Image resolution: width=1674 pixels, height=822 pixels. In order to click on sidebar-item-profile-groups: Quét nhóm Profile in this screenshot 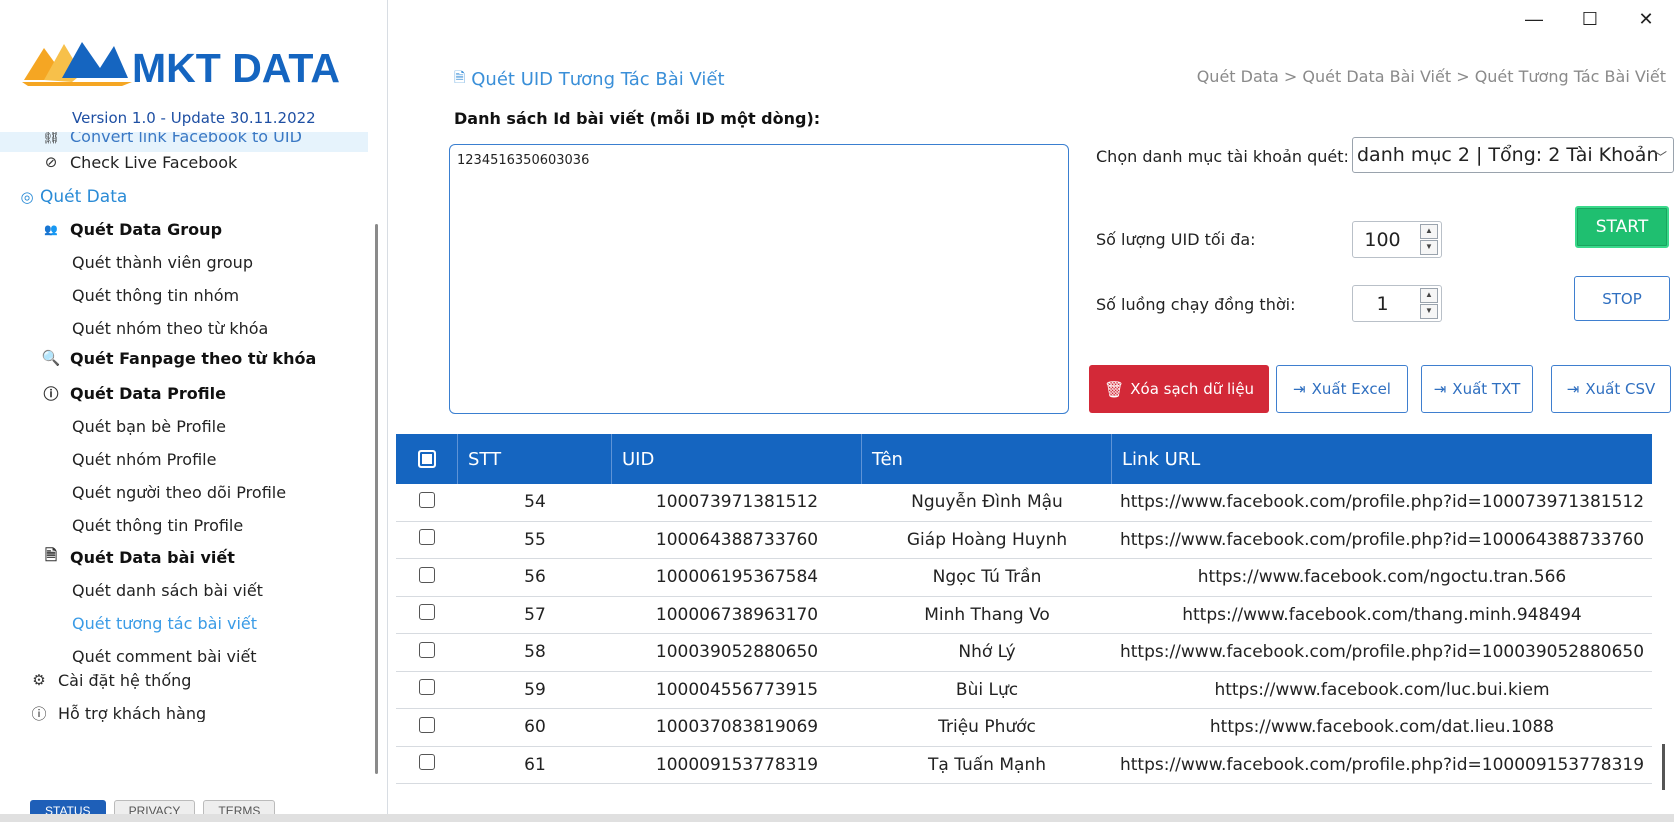, I will do `click(108, 459)`.